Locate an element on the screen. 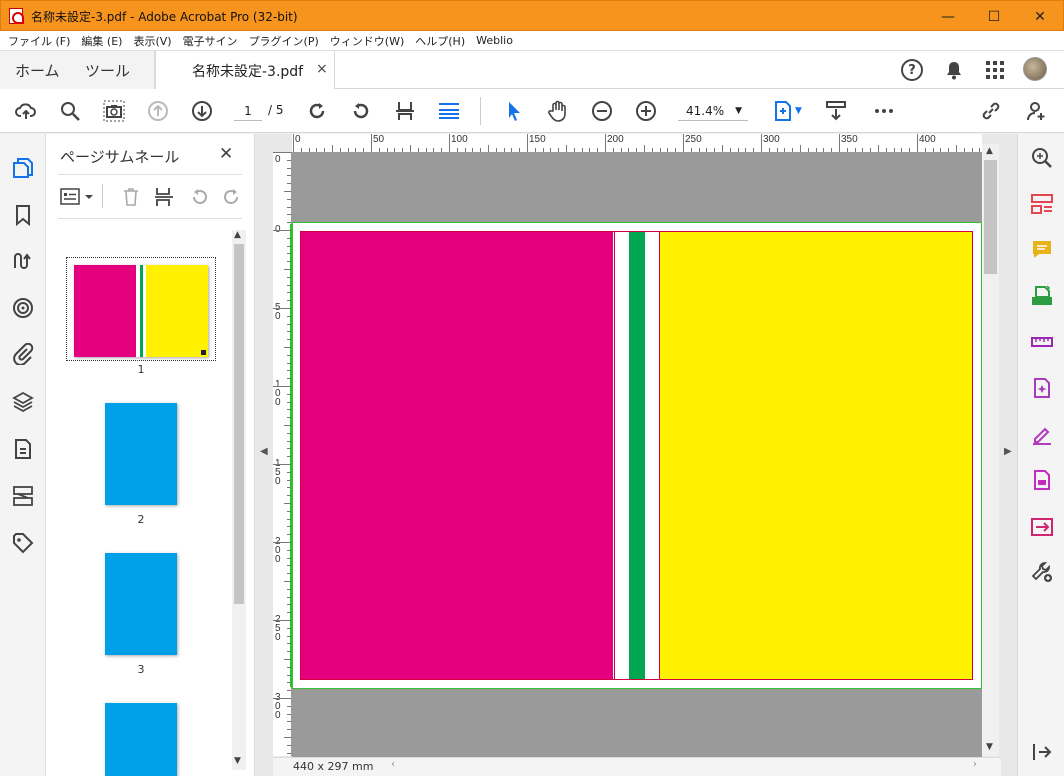  next-page-icon is located at coordinates (202, 111).